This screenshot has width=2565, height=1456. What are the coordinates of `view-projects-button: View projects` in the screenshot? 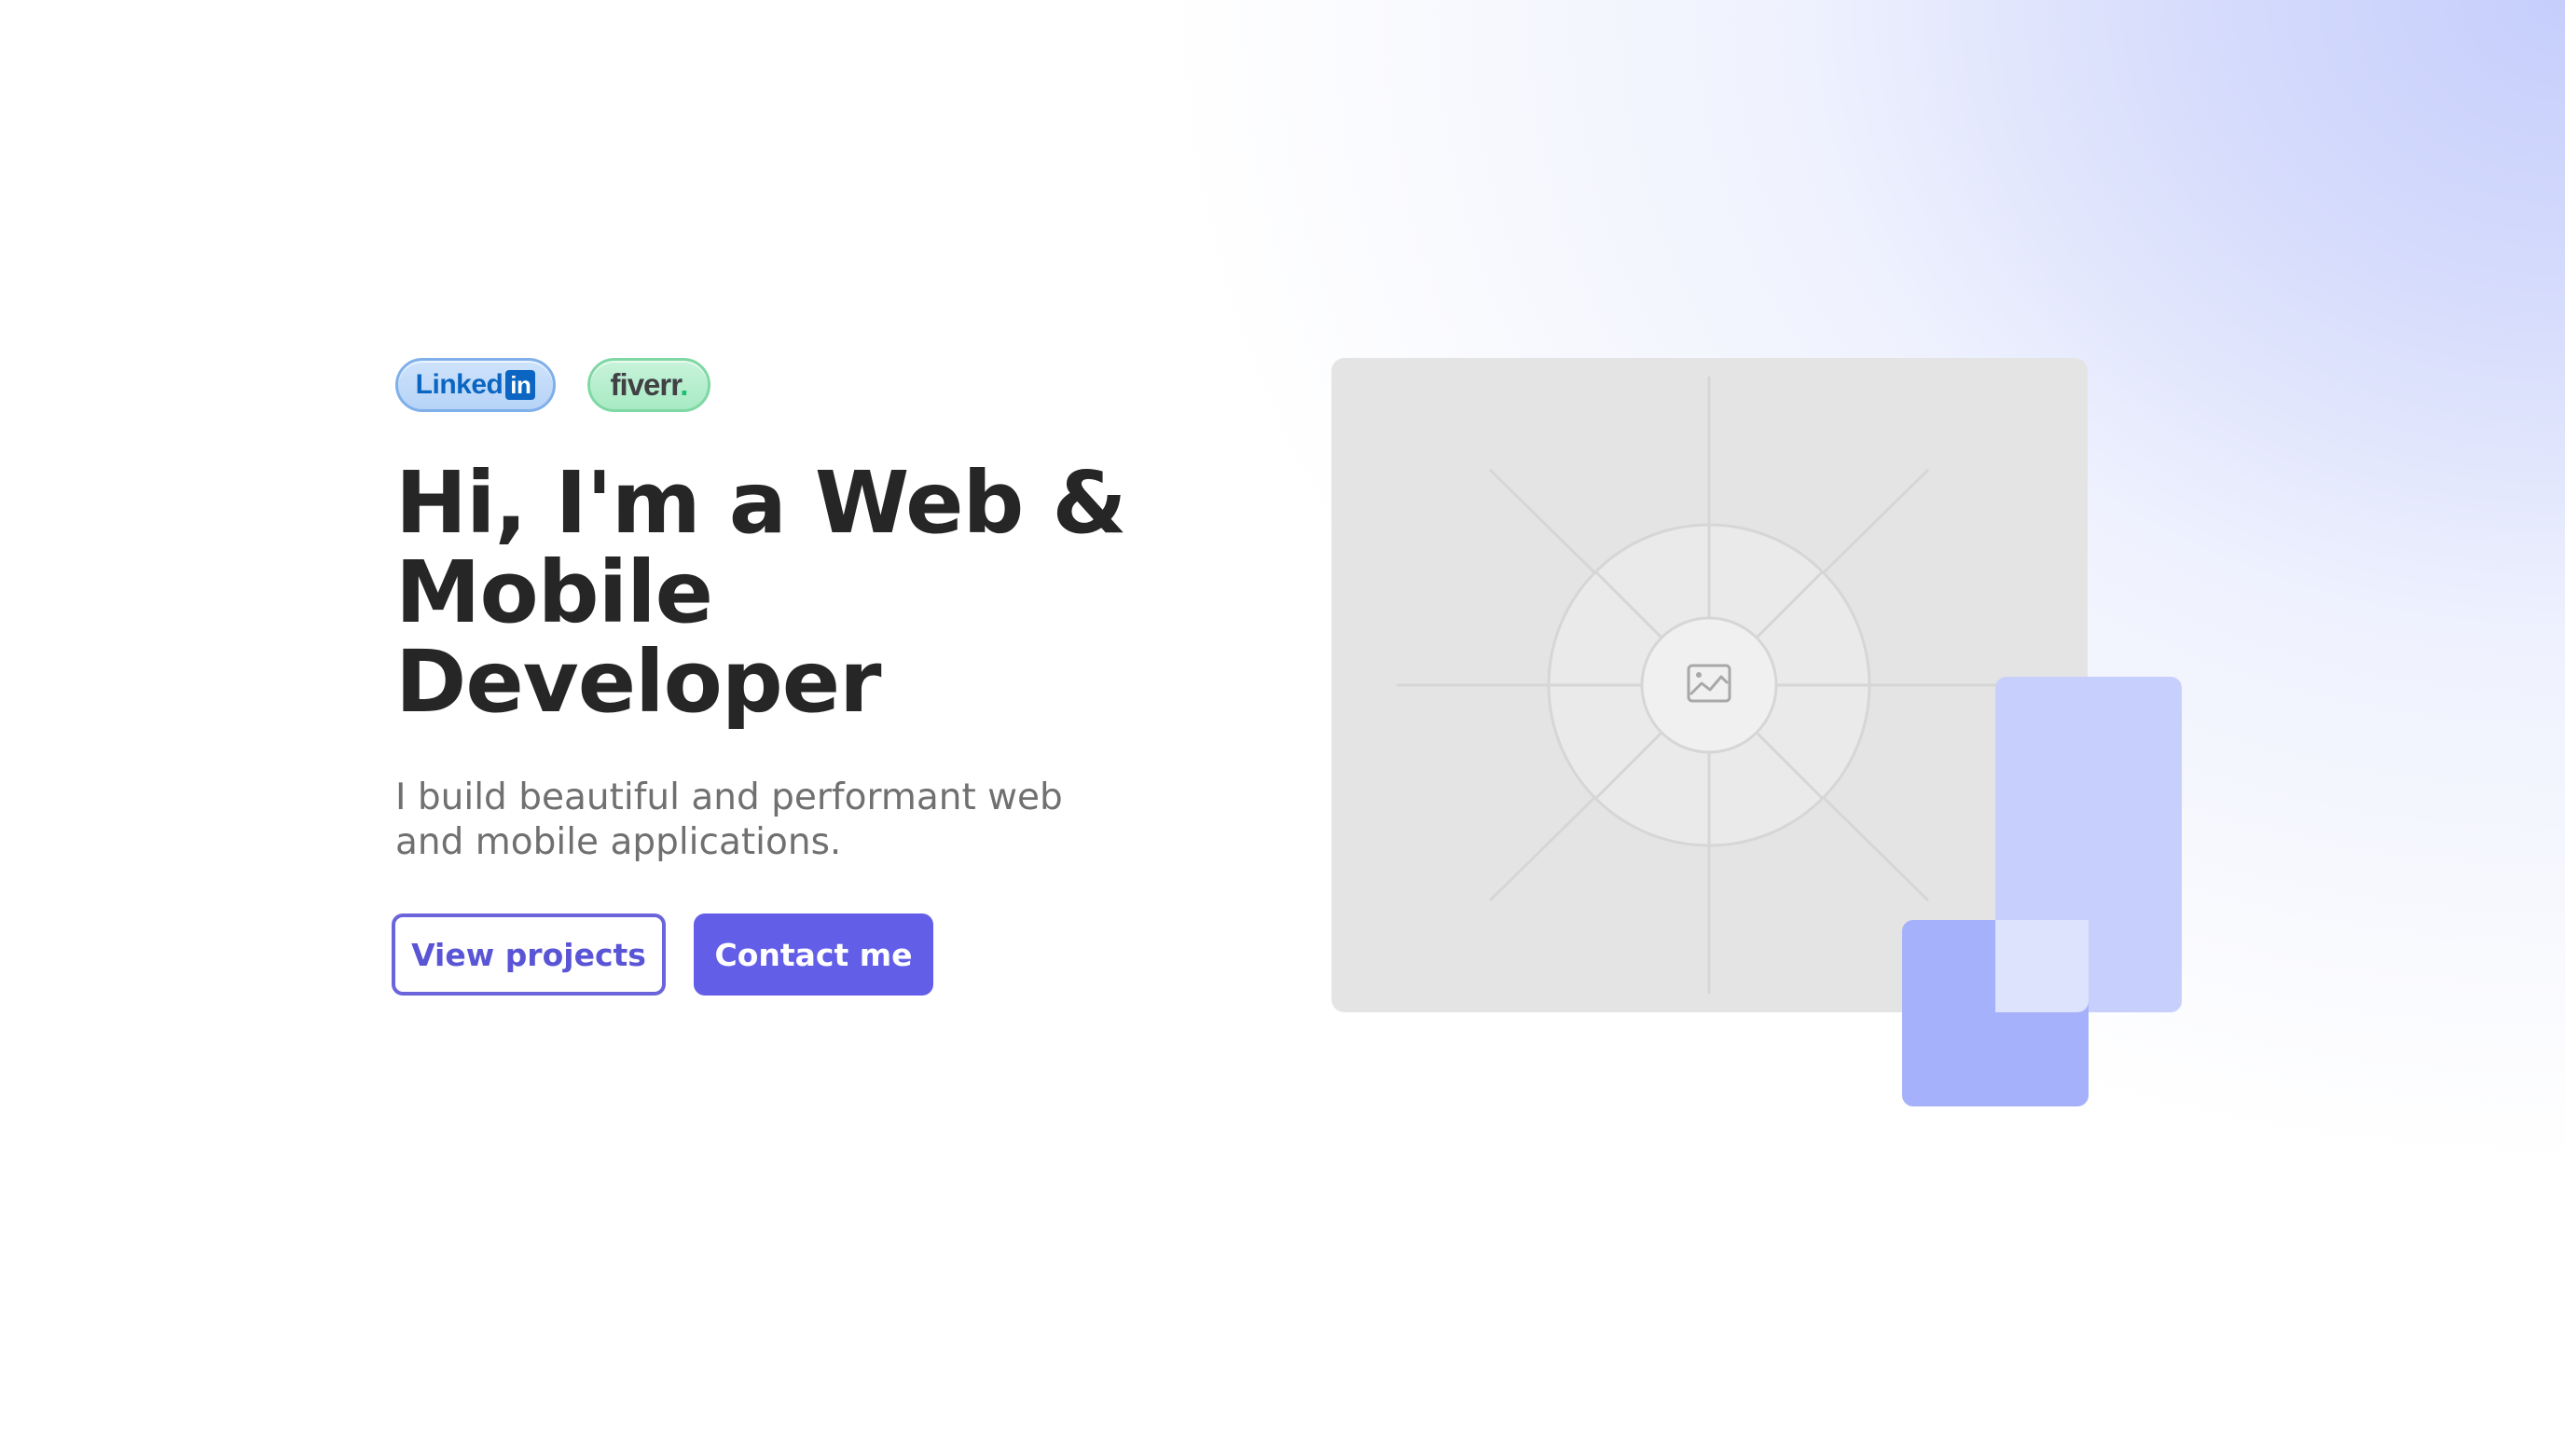 It's located at (529, 954).